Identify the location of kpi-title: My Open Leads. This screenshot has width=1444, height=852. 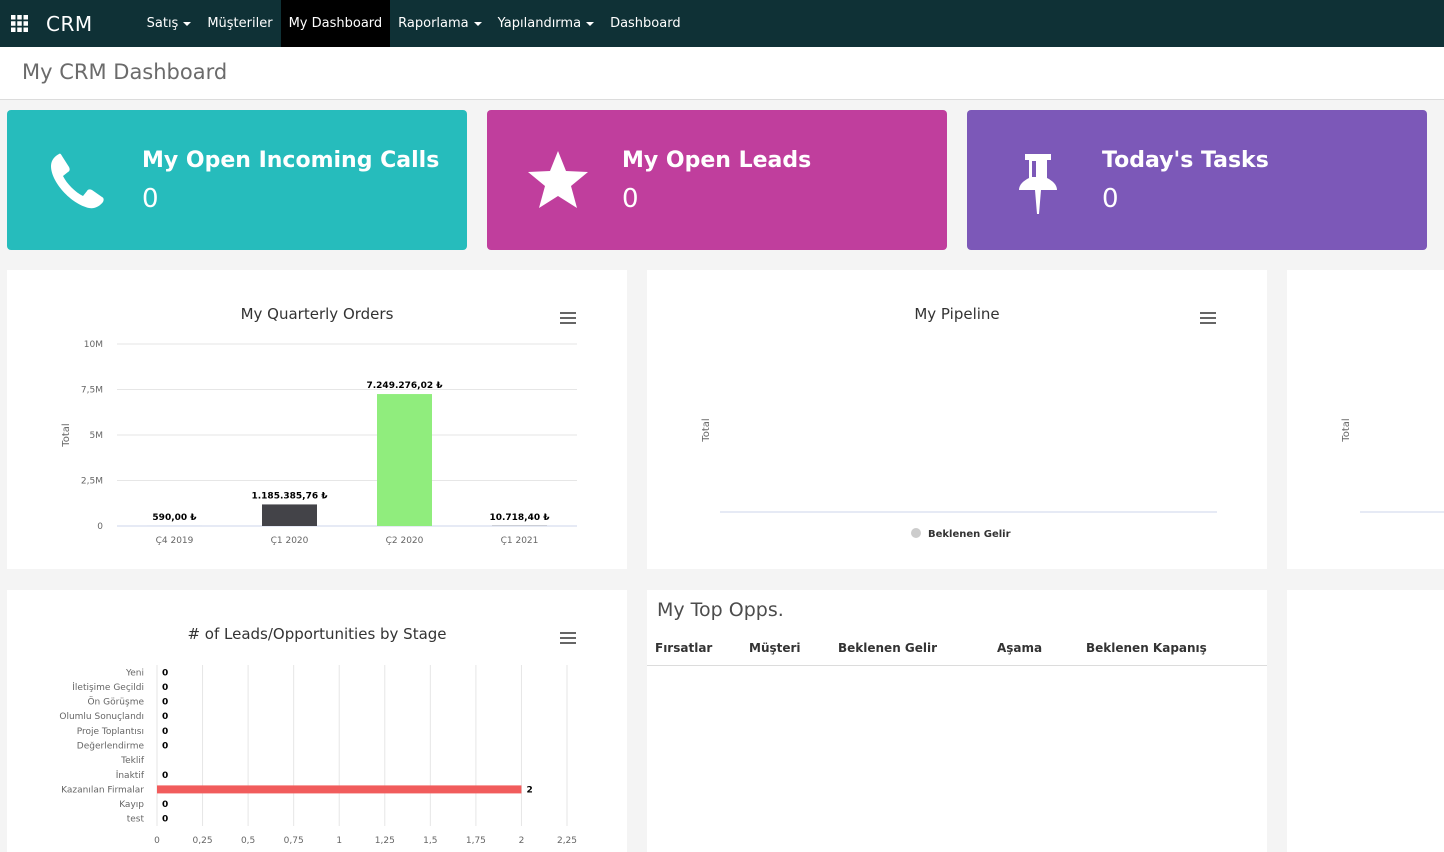
(717, 160).